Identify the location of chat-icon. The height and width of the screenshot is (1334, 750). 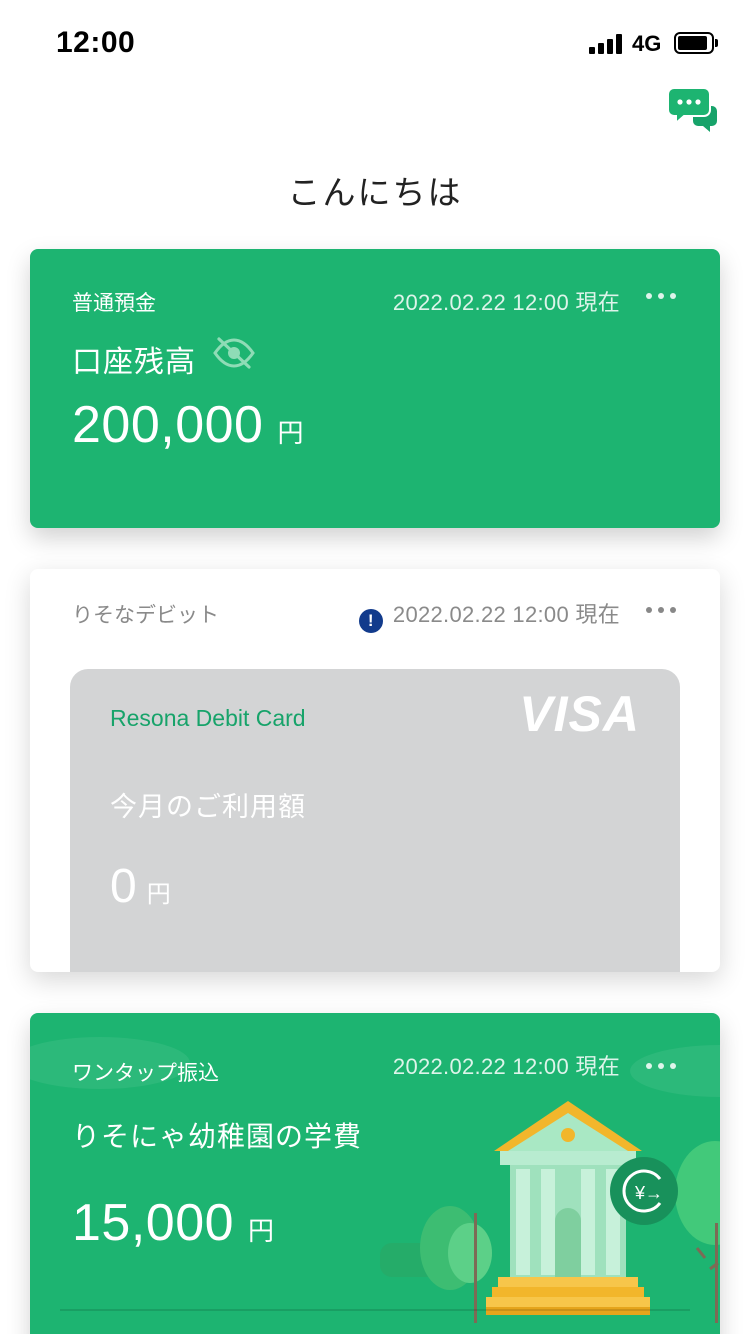
(692, 109).